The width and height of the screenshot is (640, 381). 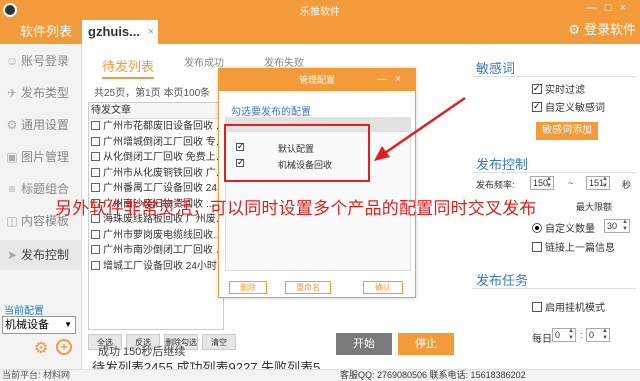 What do you see at coordinates (50, 32) in the screenshot?
I see `tab-software-list: 软件列表` at bounding box center [50, 32].